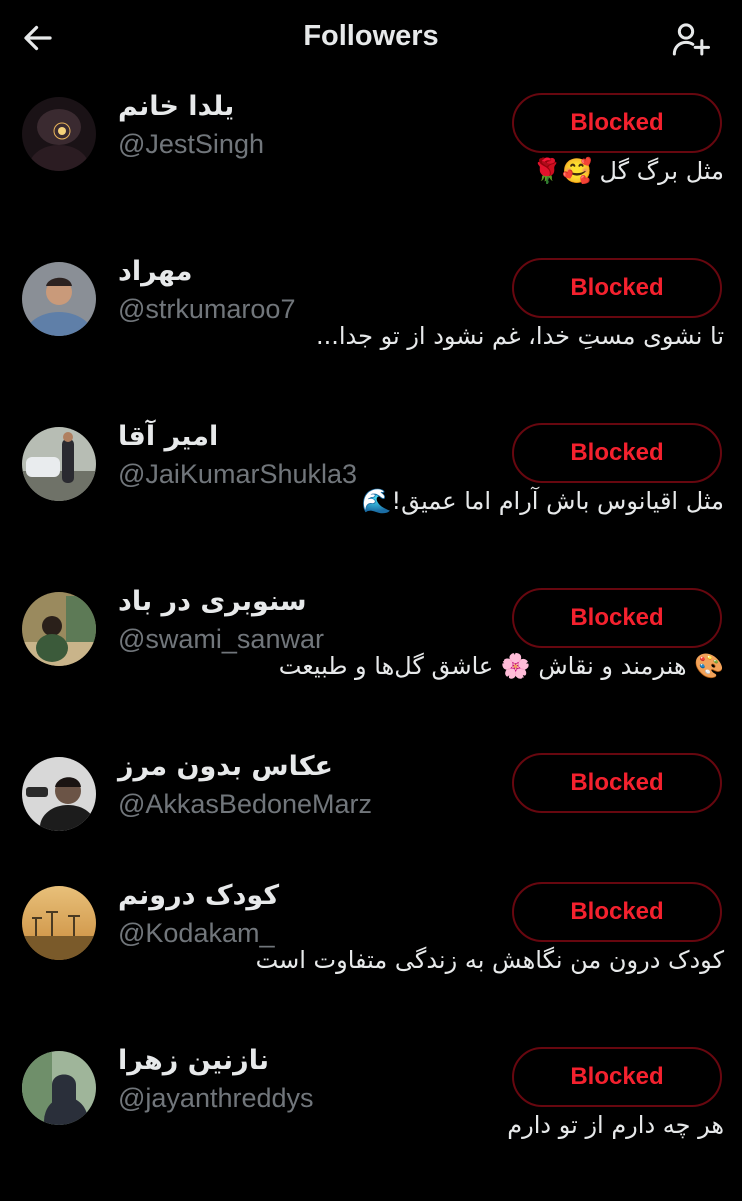 The image size is (742, 1201). I want to click on user-handle: @swami_sanwar, so click(221, 639).